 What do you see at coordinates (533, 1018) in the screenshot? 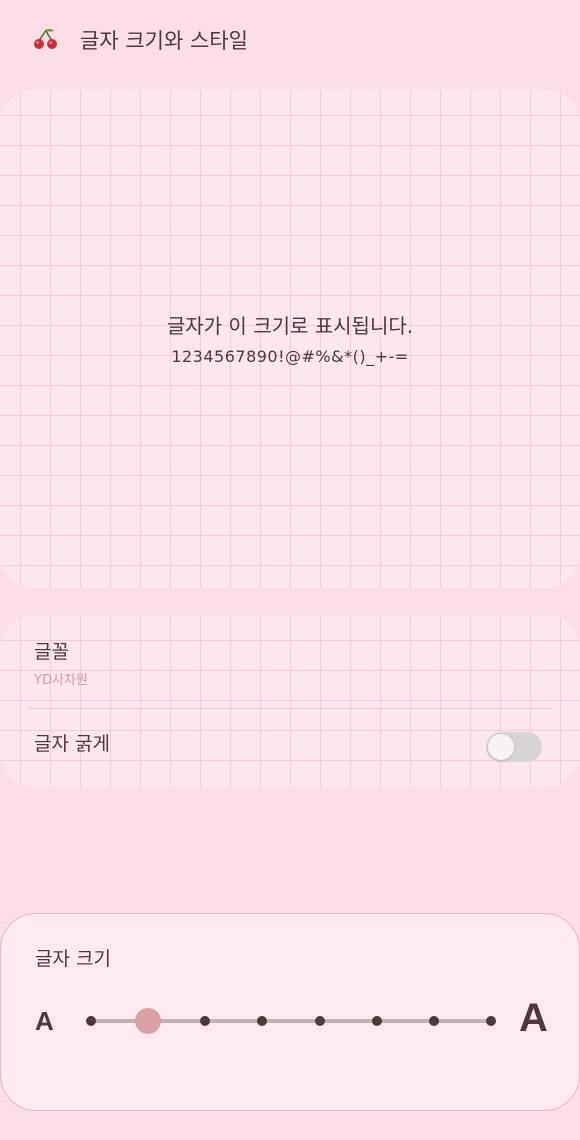
I see `large-a-label: A` at bounding box center [533, 1018].